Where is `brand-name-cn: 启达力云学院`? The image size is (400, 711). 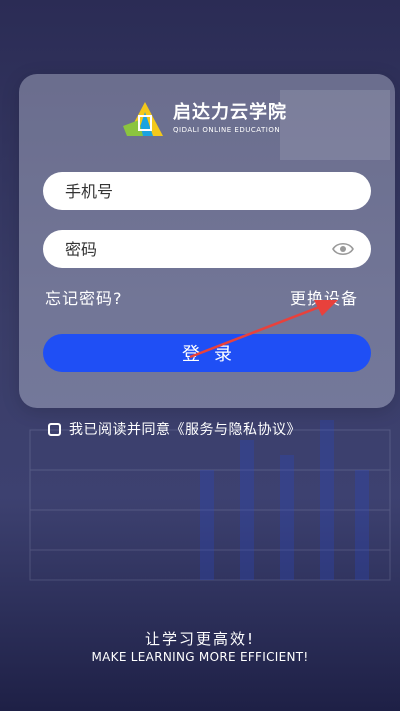 brand-name-cn: 启达力云学院 is located at coordinates (230, 112).